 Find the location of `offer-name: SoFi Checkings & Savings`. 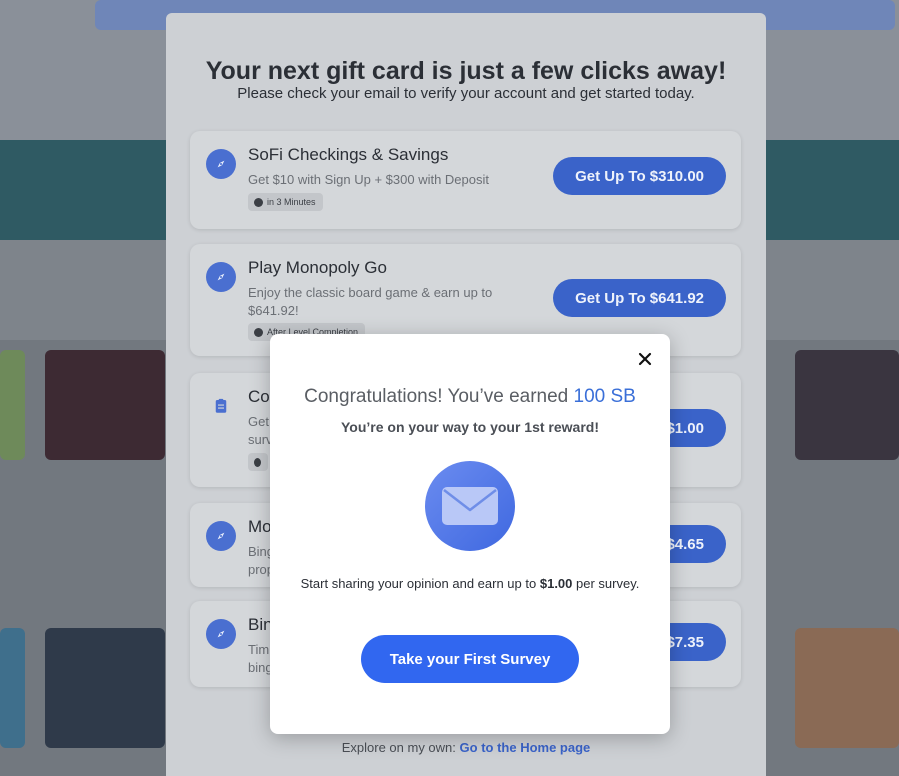

offer-name: SoFi Checkings & Savings is located at coordinates (348, 154).